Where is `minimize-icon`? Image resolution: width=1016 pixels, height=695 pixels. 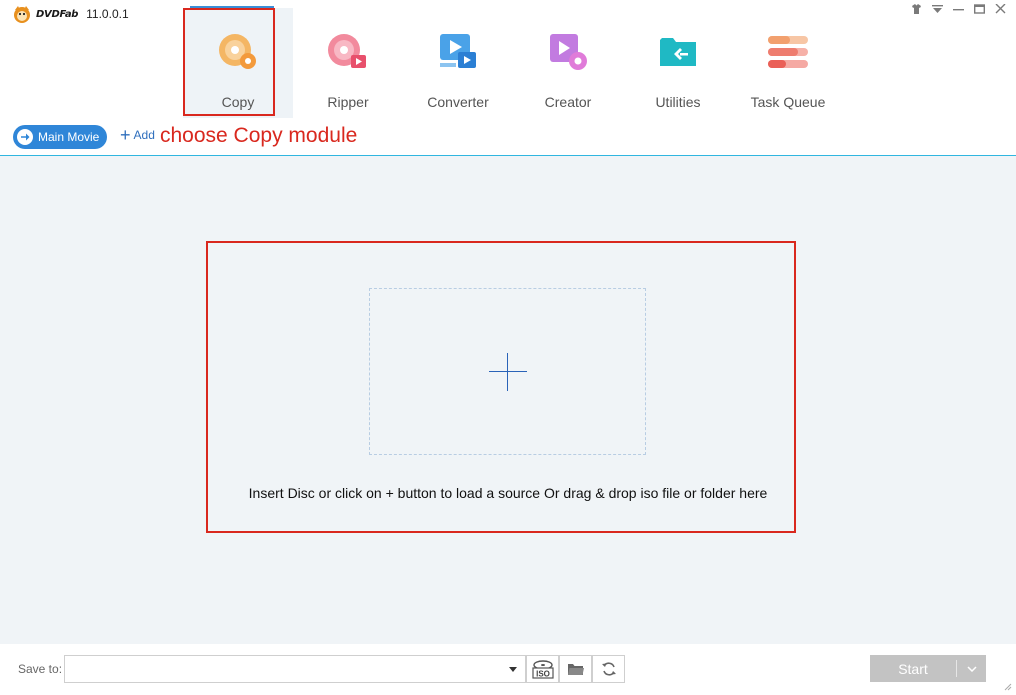 minimize-icon is located at coordinates (958, 9).